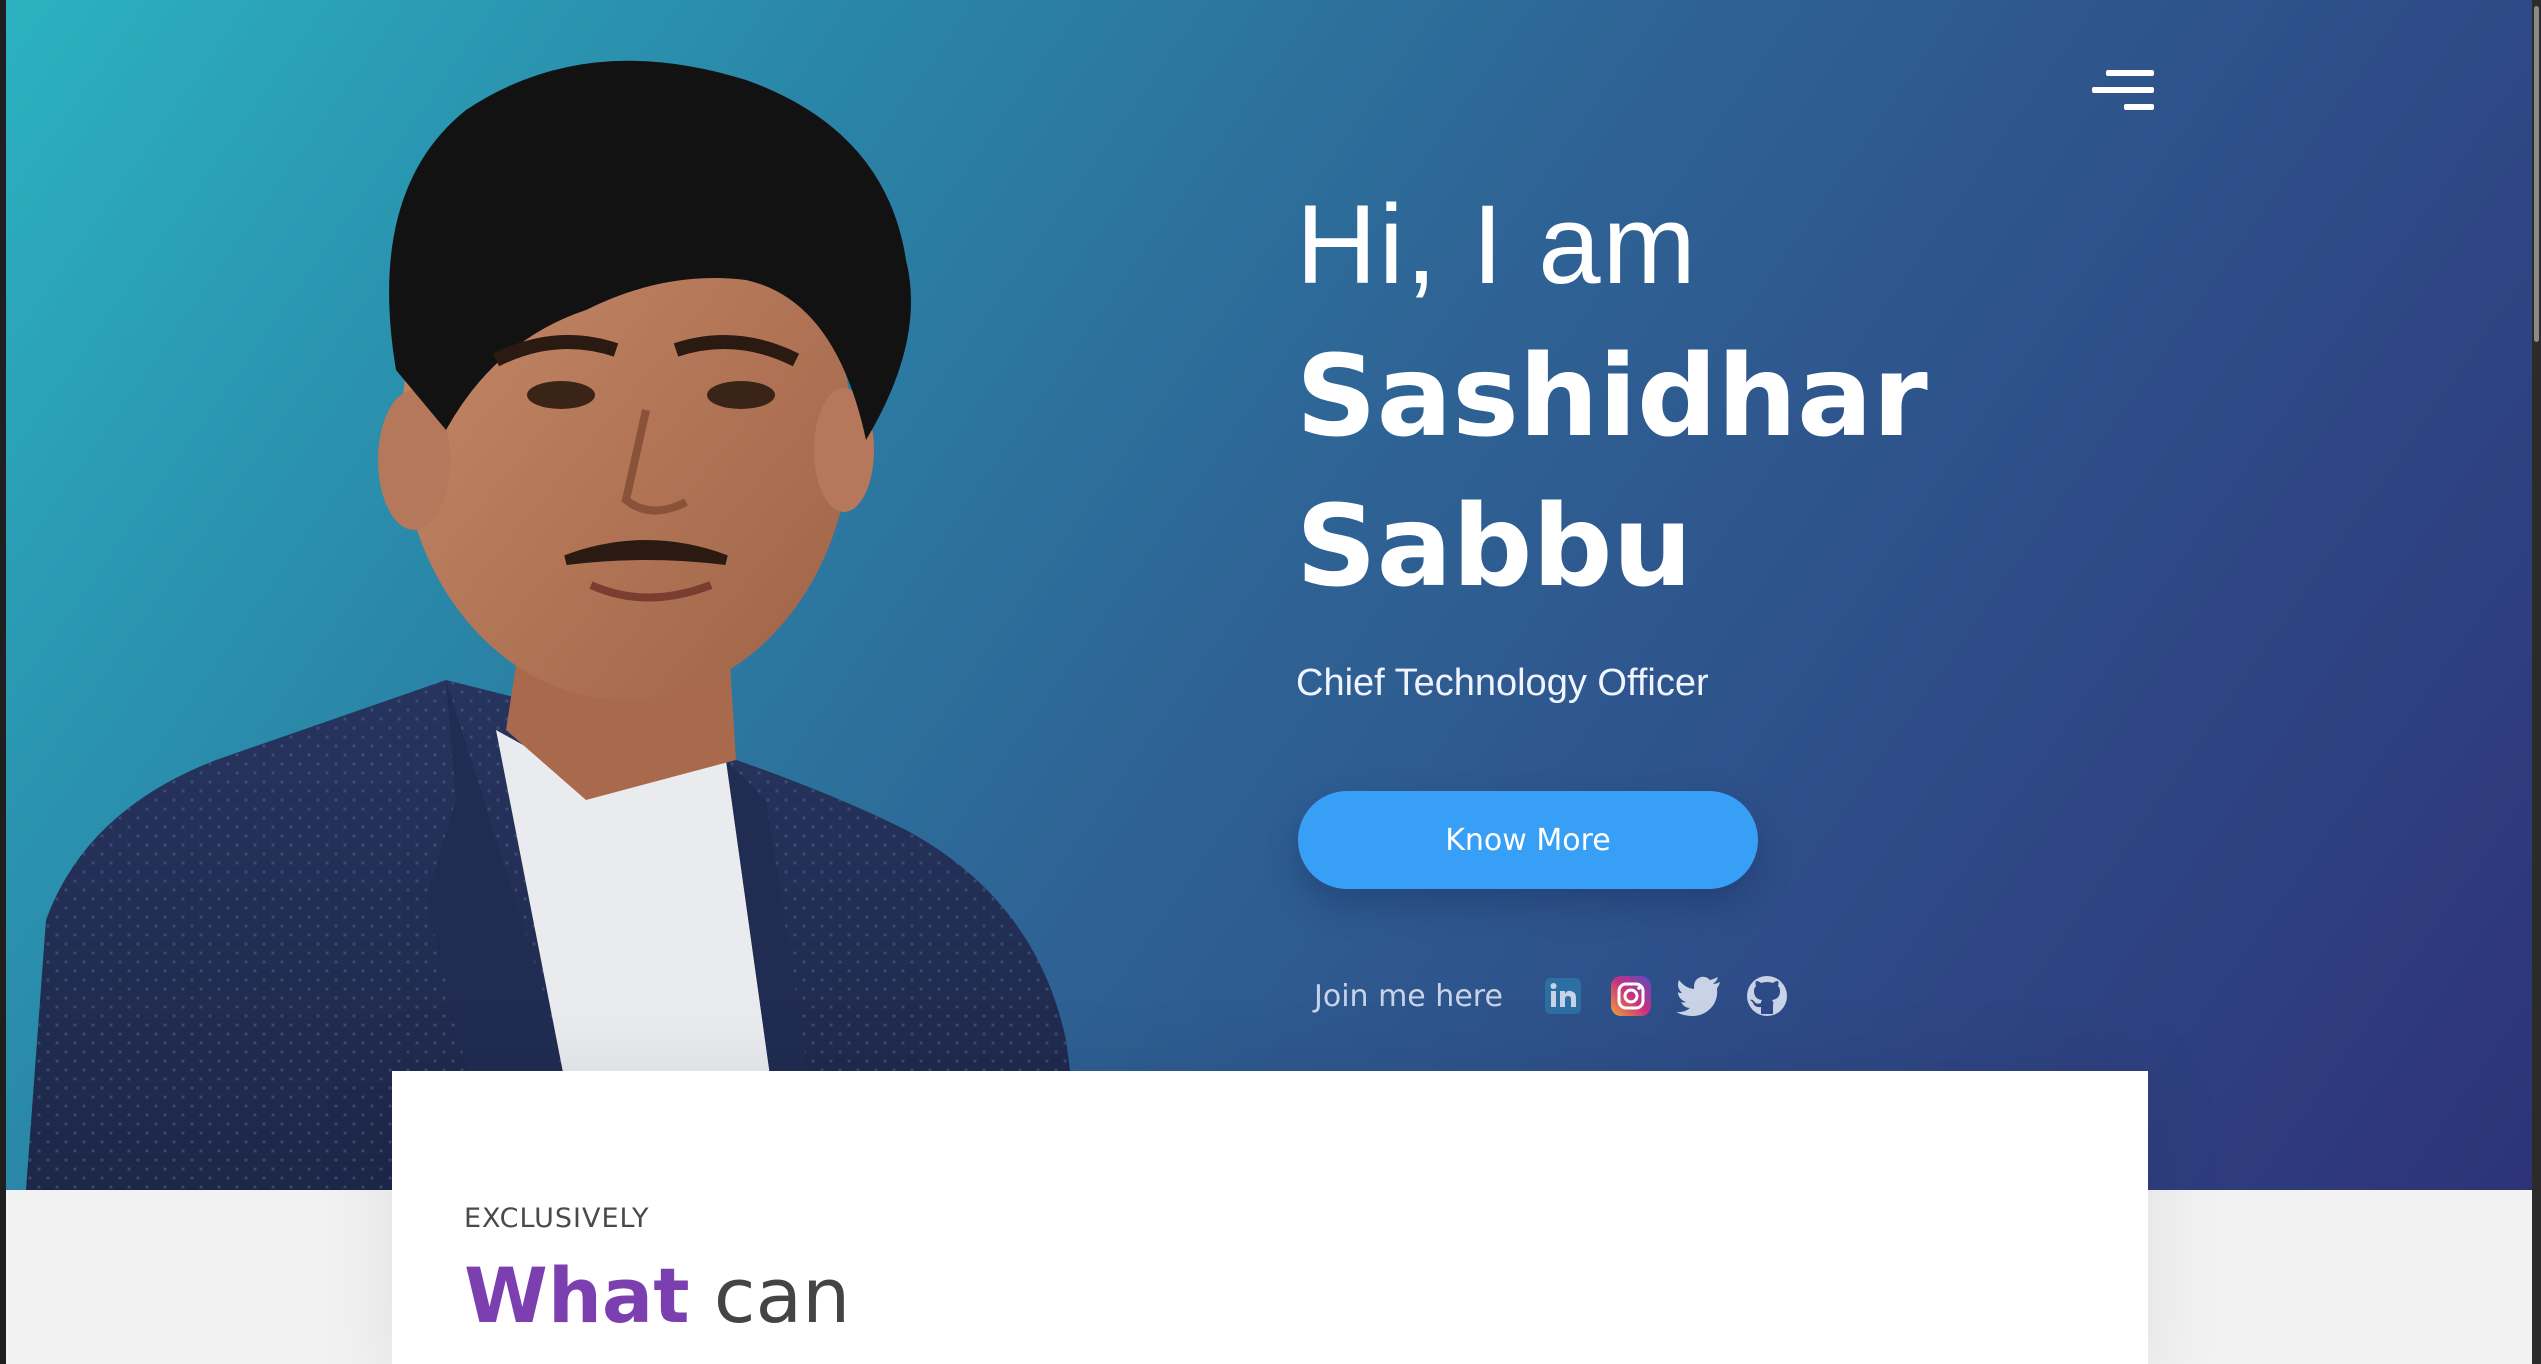  What do you see at coordinates (1497, 244) in the screenshot?
I see `greeting-text: Hi, I am` at bounding box center [1497, 244].